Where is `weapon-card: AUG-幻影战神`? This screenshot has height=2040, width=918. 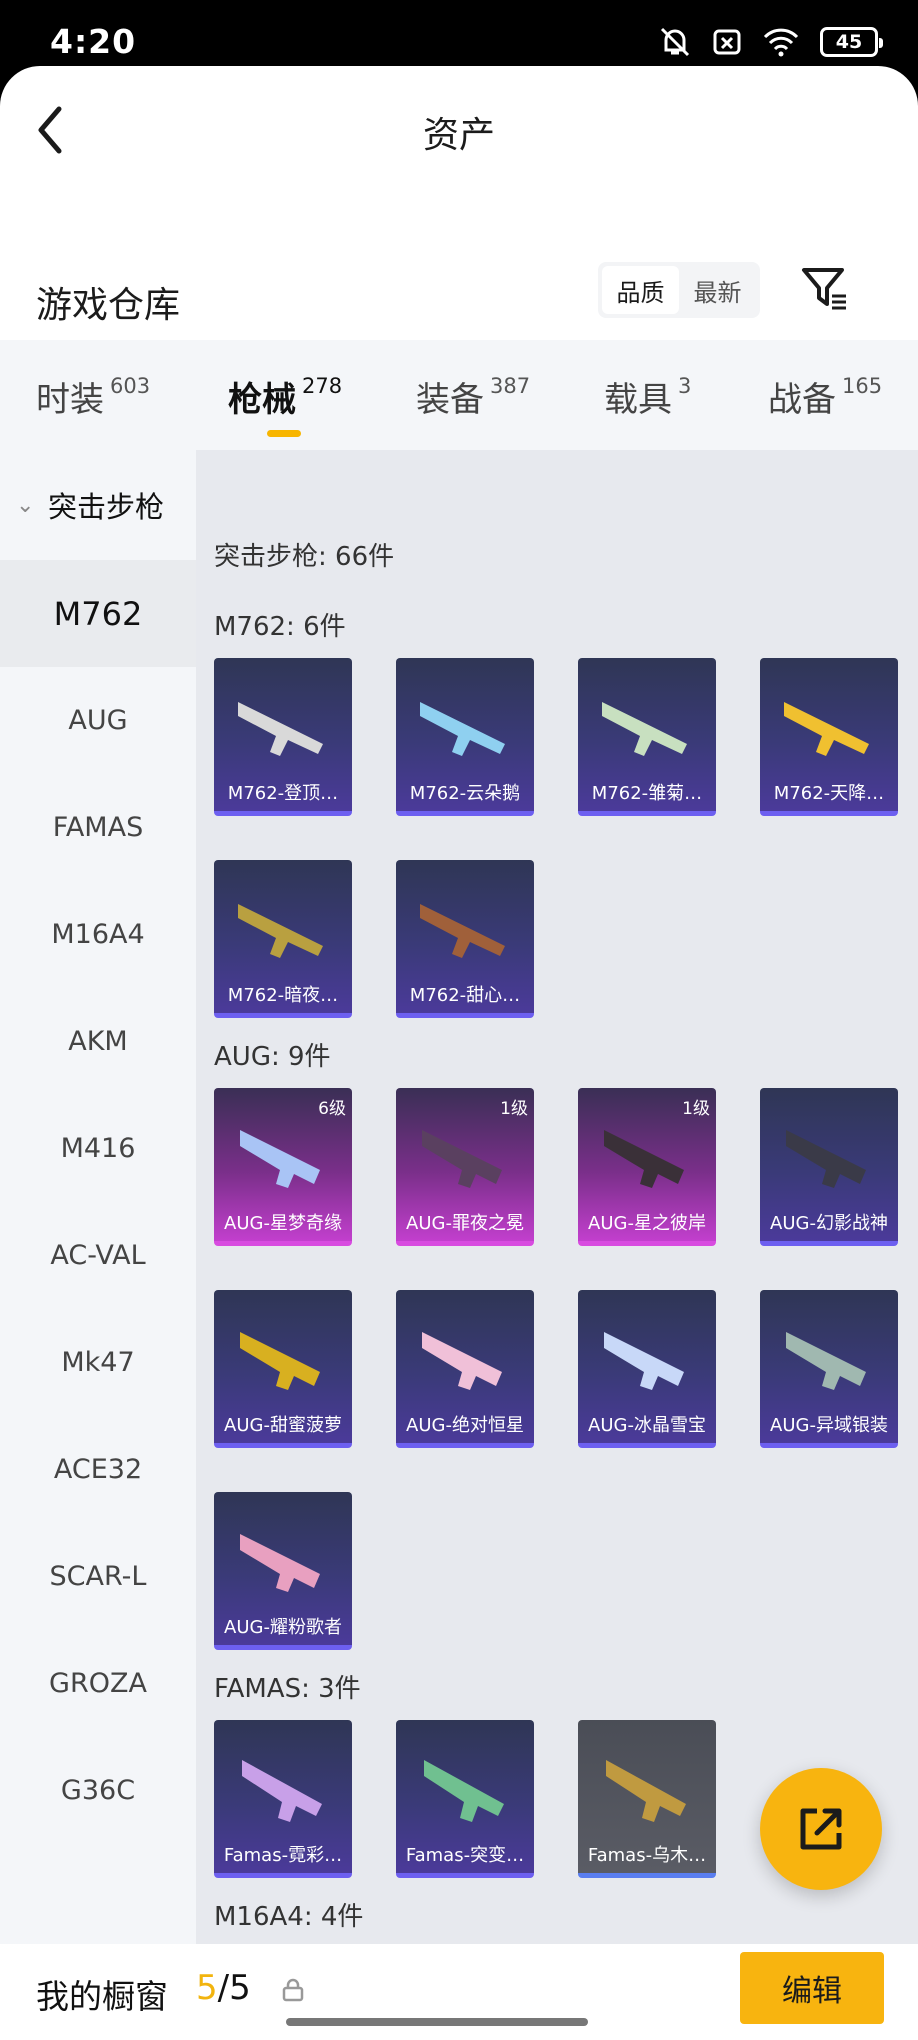
weapon-card: AUG-幻影战神 is located at coordinates (829, 1167).